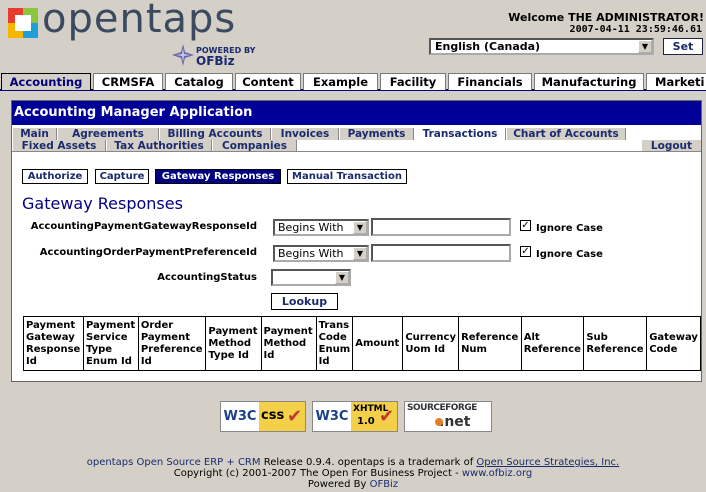  What do you see at coordinates (356, 113) in the screenshot?
I see `app-title: Accounting Manager Application` at bounding box center [356, 113].